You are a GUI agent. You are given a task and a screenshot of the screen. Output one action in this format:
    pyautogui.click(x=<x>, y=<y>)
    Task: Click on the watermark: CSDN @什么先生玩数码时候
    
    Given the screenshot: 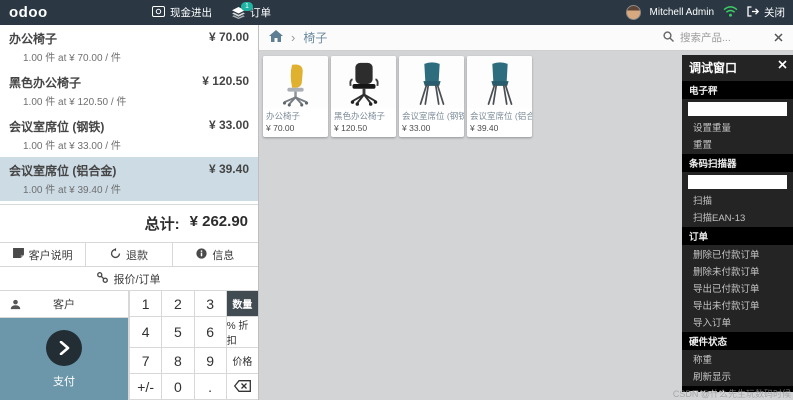 What is the action you would take?
    pyautogui.click(x=731, y=394)
    